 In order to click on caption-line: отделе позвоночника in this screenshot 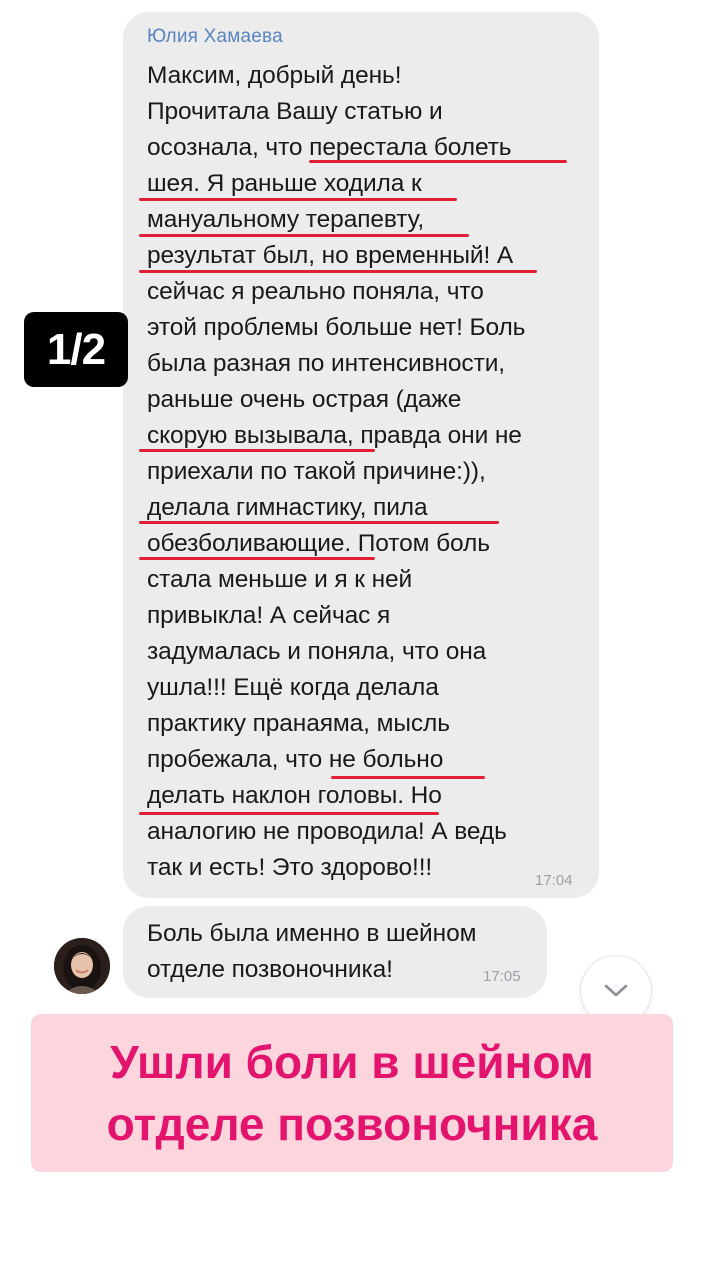, I will do `click(352, 1124)`.